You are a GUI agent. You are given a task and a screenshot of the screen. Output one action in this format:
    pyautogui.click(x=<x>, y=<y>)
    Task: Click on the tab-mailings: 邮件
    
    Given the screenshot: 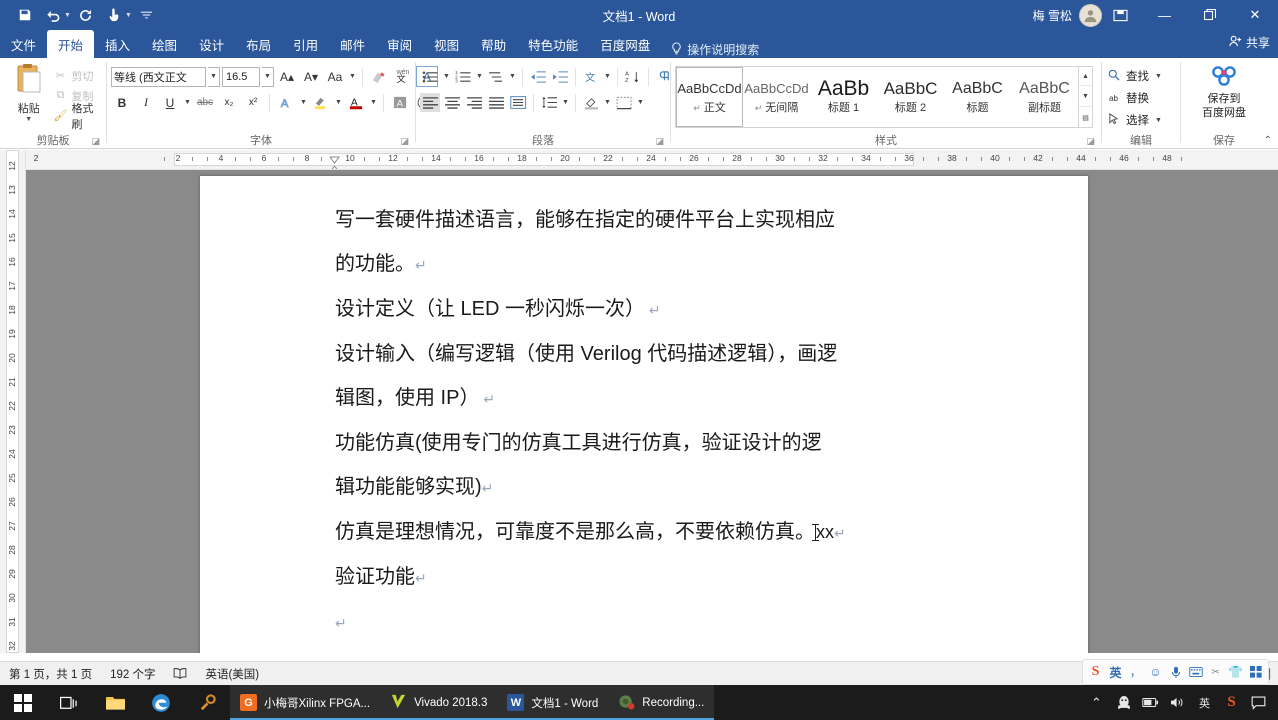 What is the action you would take?
    pyautogui.click(x=352, y=44)
    